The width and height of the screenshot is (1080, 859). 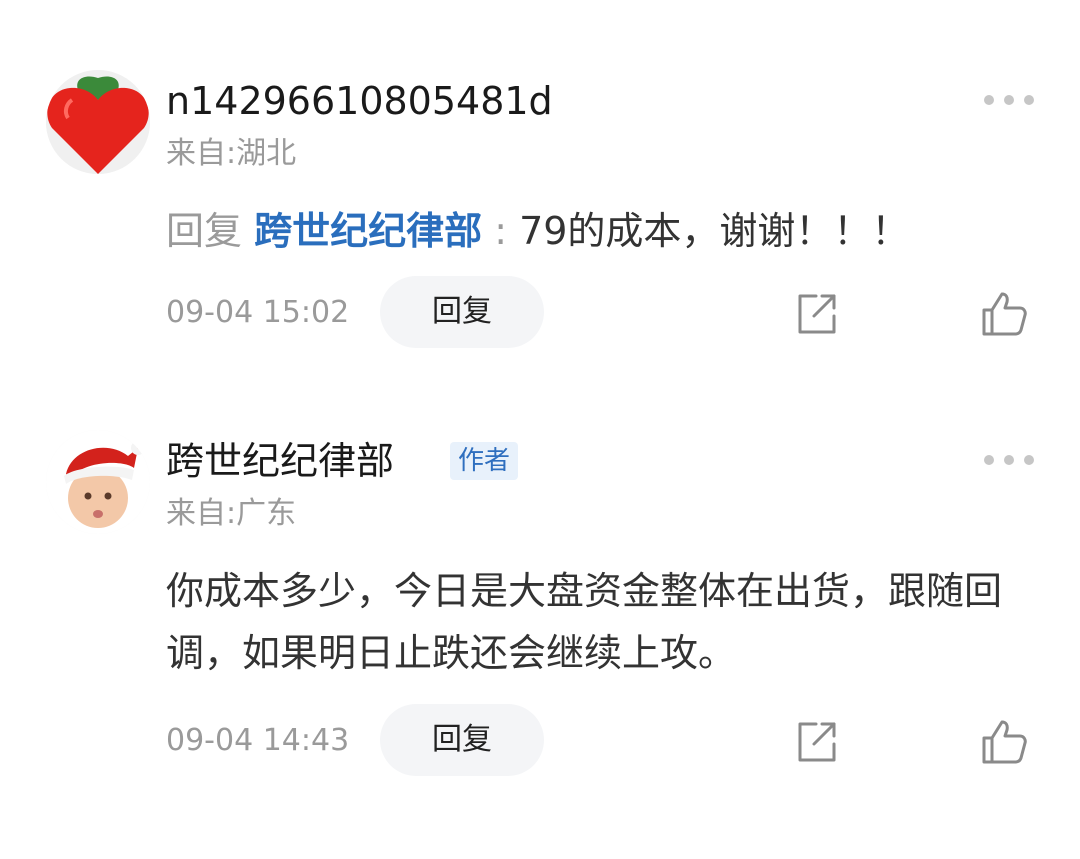 I want to click on comment-text: 回复 跨世纪纪律部 : 79的成本，谢谢！！！, so click(x=606, y=231).